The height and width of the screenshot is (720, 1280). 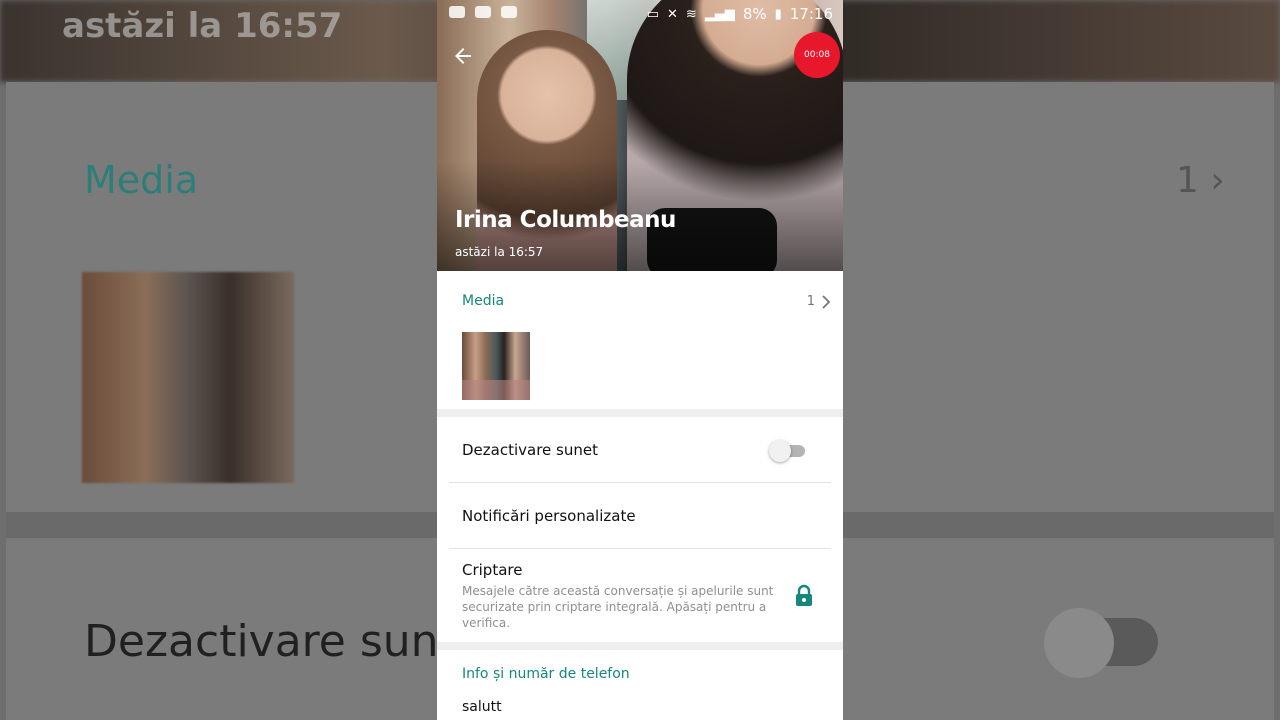 I want to click on media-count-link: 1, so click(x=819, y=301).